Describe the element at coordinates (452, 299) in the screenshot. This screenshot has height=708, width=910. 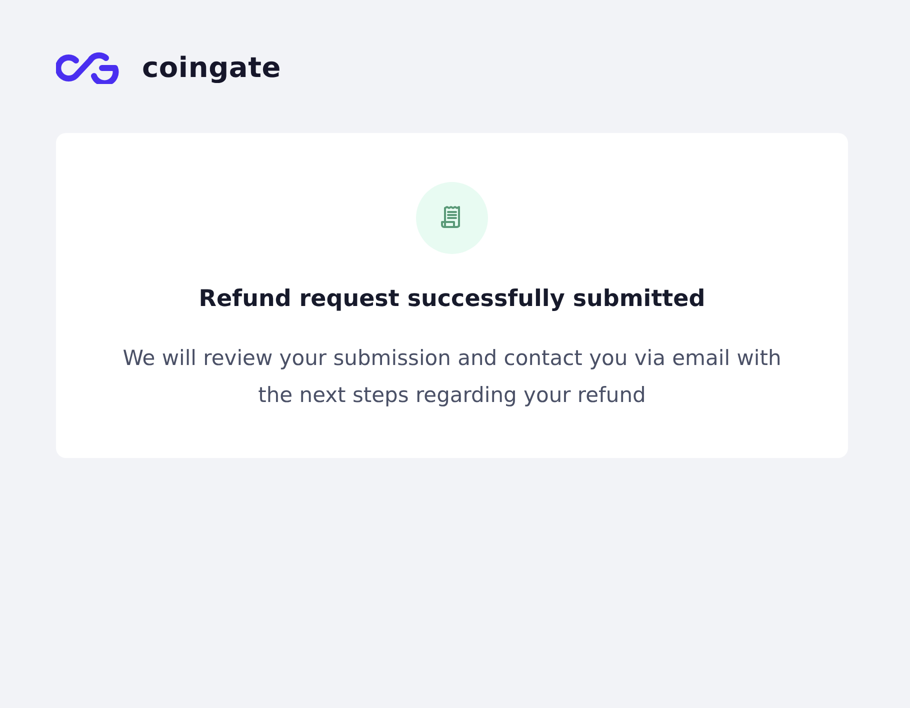
I see `confirmation-title: Refund request successfully submitted` at that location.